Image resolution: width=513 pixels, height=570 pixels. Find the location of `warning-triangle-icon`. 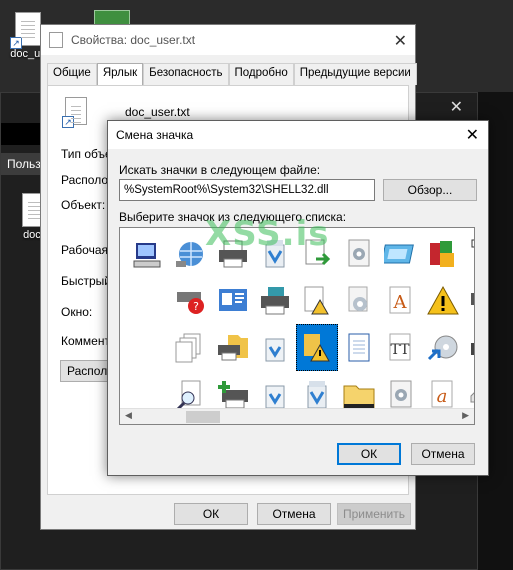

warning-triangle-icon is located at coordinates (443, 299).